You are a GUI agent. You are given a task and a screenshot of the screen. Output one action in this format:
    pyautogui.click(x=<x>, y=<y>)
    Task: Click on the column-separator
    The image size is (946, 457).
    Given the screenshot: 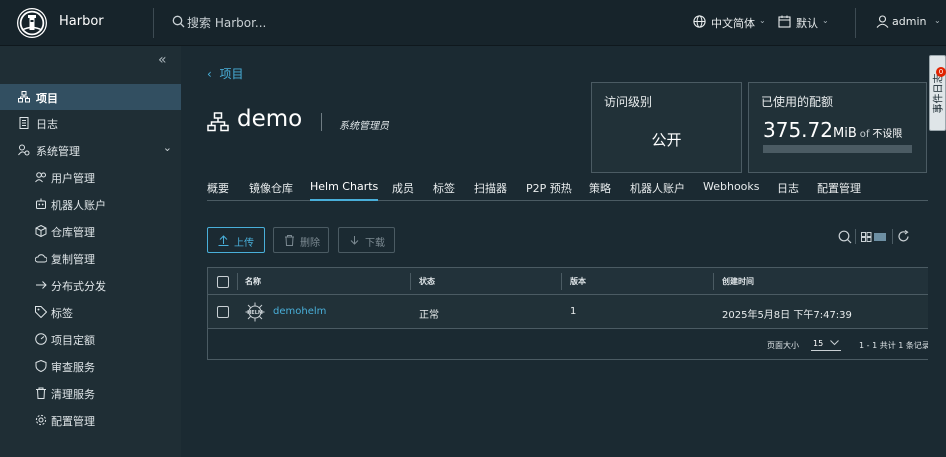 What is the action you would take?
    pyautogui.click(x=410, y=281)
    